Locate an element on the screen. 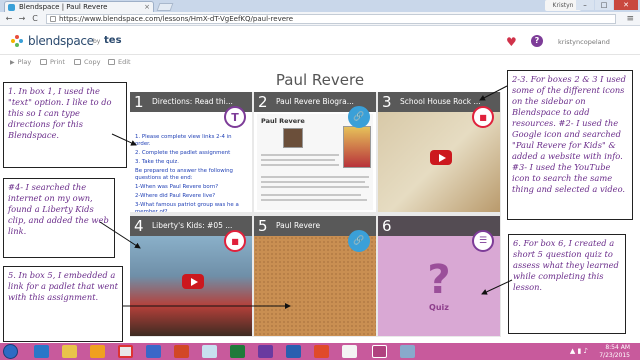  word-icon is located at coordinates (153, 351).